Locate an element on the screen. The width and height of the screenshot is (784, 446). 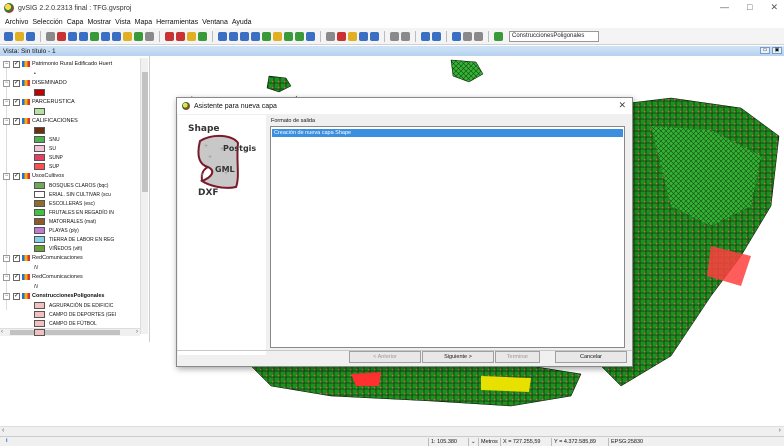
geoprocess-icon is located at coordinates (330, 36).